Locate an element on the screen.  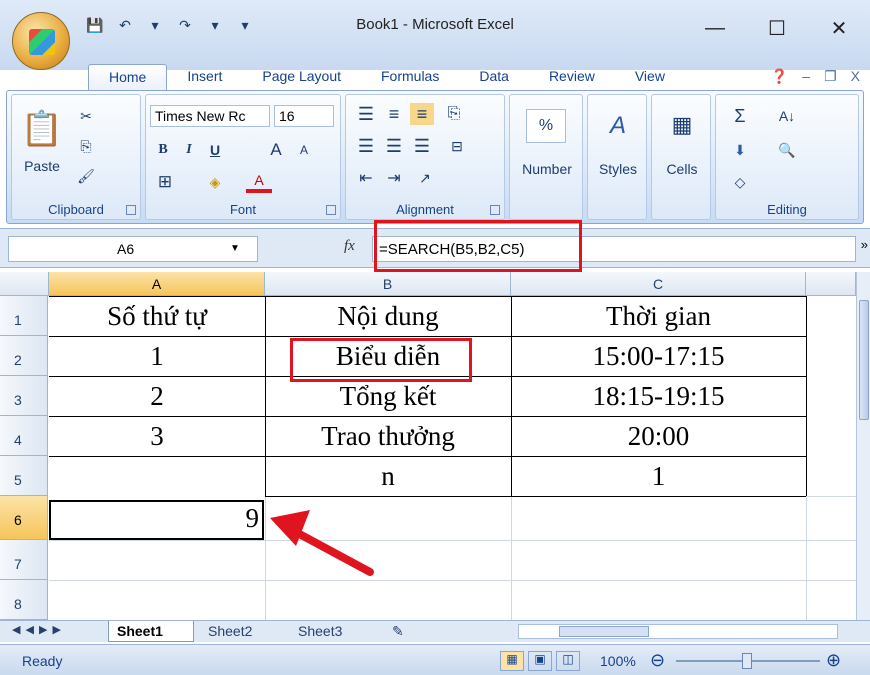
align-middle-icon: ≡ is located at coordinates (394, 114).